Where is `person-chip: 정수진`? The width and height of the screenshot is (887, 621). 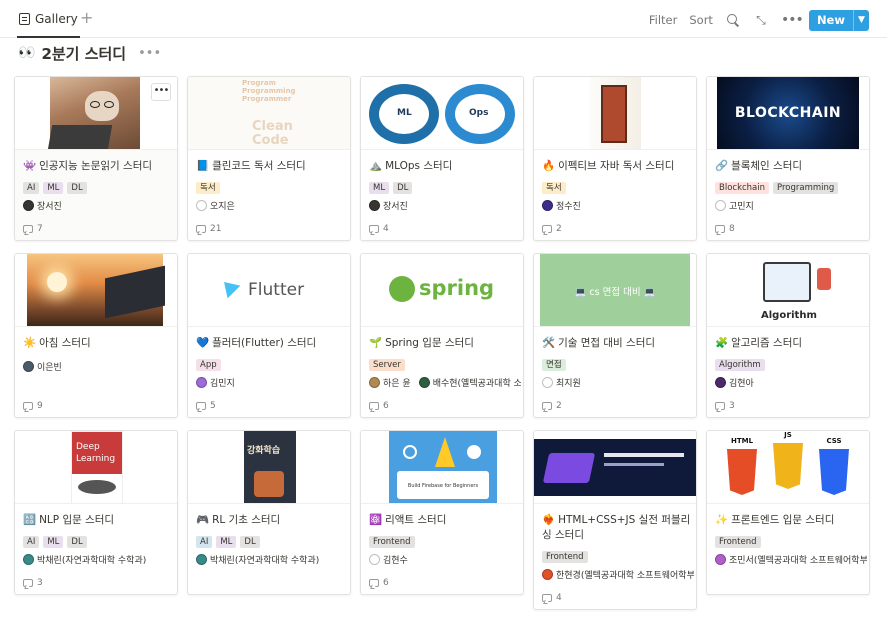
person-chip: 정수진 is located at coordinates (561, 205).